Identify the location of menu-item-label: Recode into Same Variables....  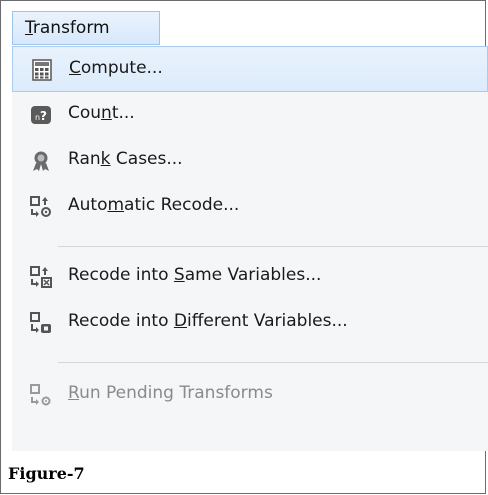
(195, 275).